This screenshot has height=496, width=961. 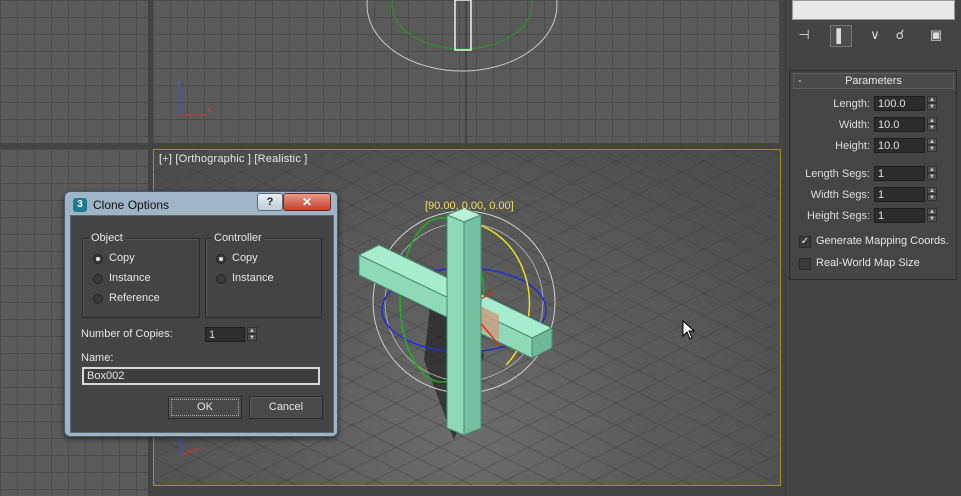 I want to click on dialog-titlebar: 3 Clone Options ? ✕, so click(x=201, y=204).